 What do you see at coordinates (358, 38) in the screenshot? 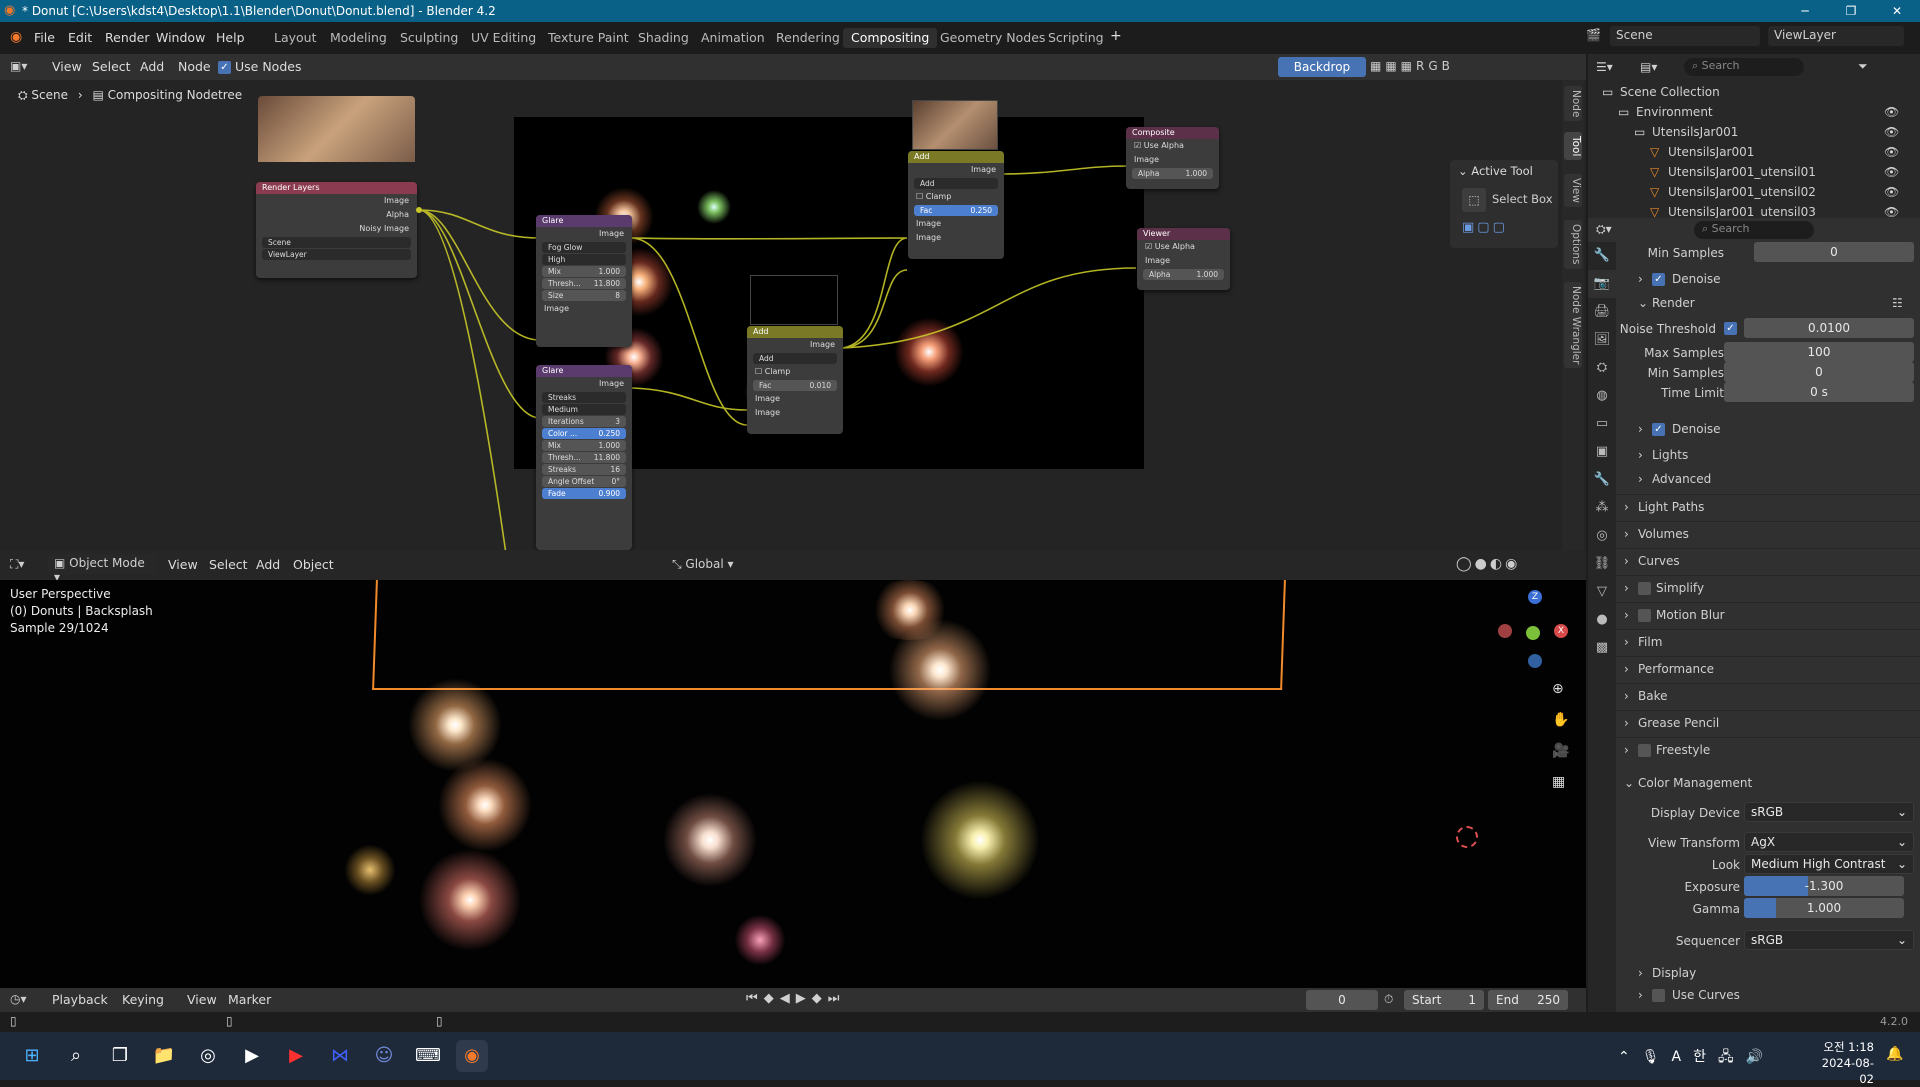
I see `tab-modeling: Modeling` at bounding box center [358, 38].